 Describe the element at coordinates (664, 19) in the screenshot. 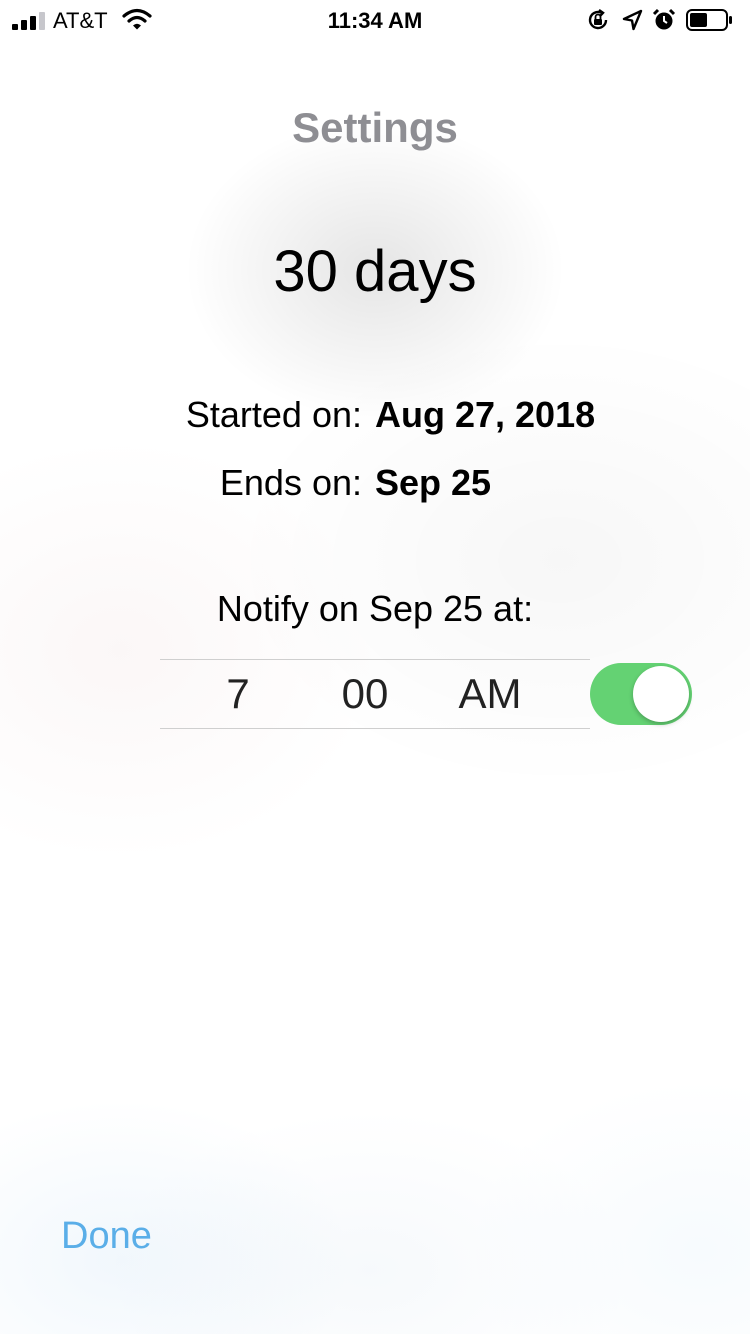

I see `alarm-icon` at that location.